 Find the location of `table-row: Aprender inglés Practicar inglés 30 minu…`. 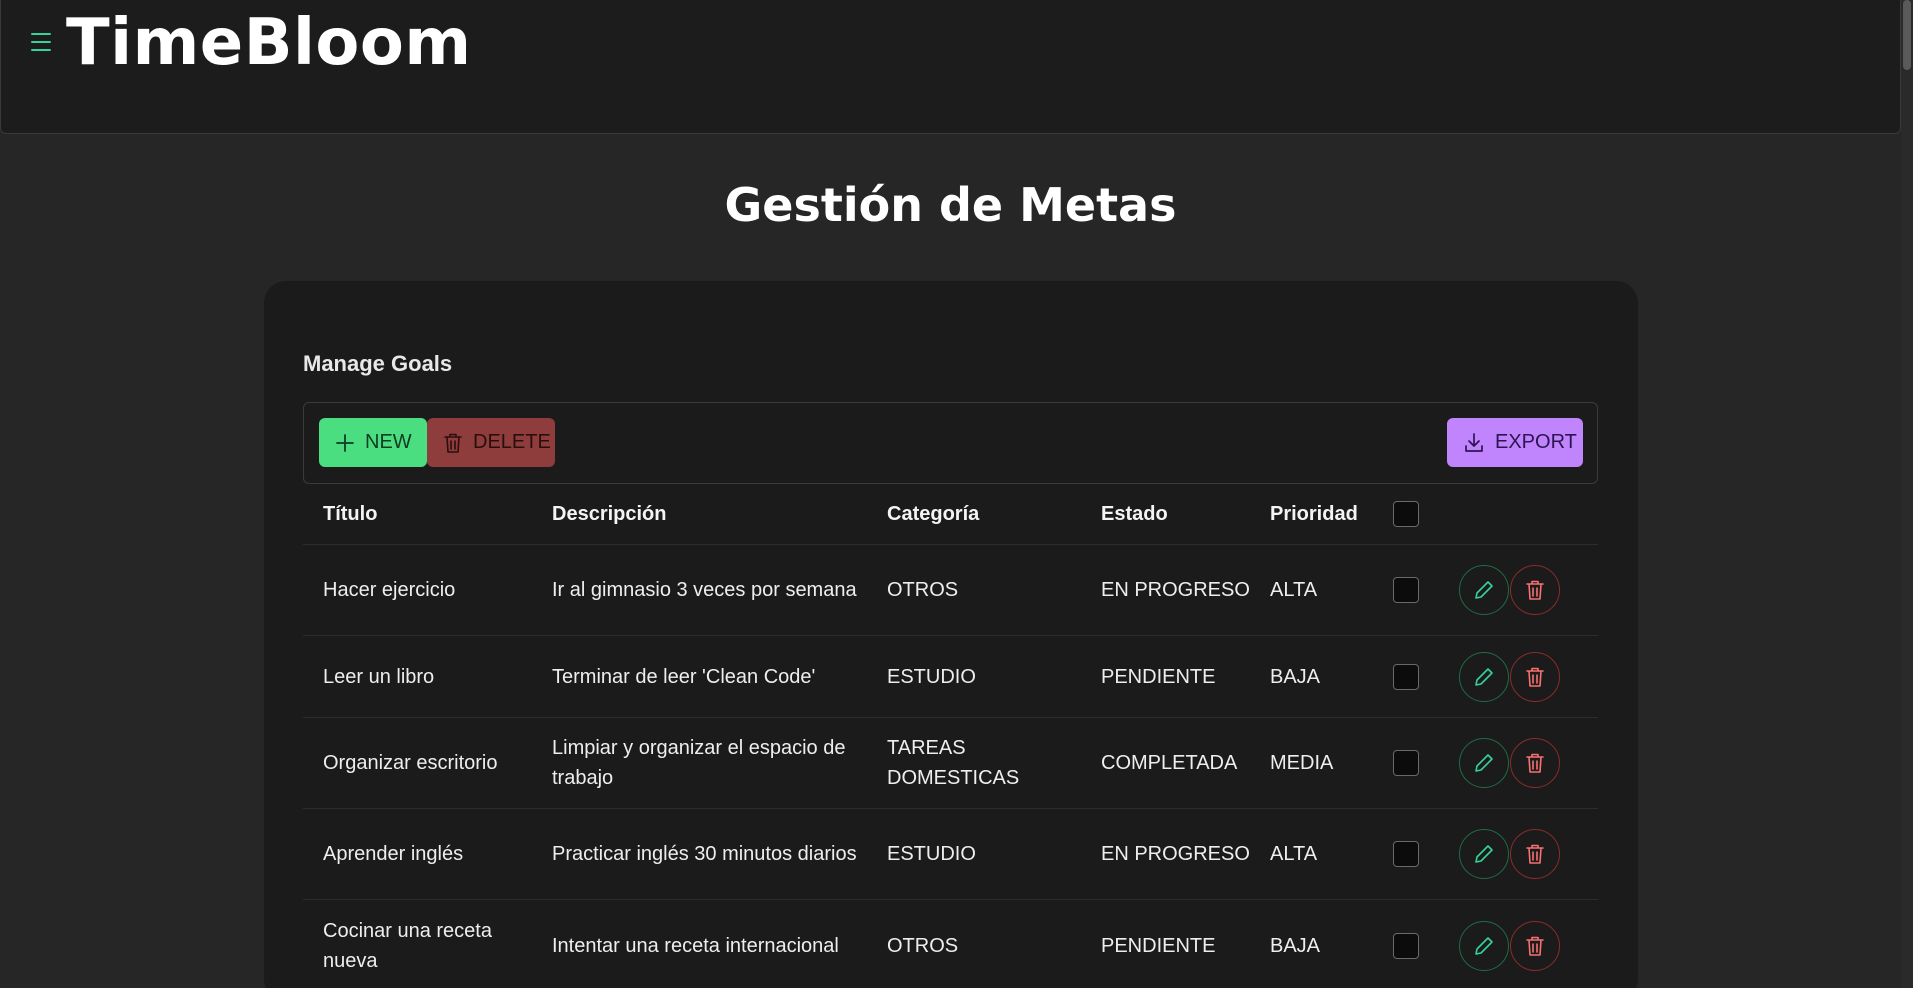

table-row: Aprender inglés Practicar inglés 30 minu… is located at coordinates (950, 854).